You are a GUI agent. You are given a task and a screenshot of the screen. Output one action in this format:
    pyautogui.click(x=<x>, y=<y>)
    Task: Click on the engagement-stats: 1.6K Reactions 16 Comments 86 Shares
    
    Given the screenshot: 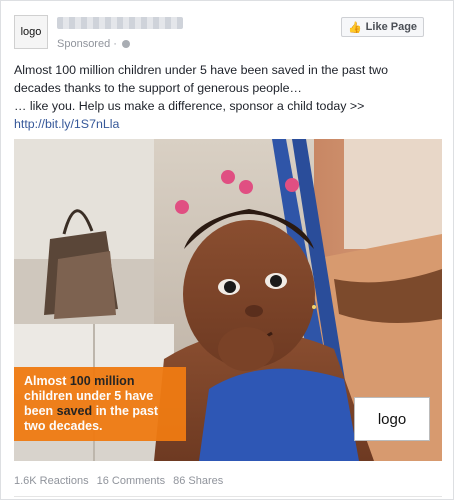 What is the action you would take?
    pyautogui.click(x=118, y=481)
    